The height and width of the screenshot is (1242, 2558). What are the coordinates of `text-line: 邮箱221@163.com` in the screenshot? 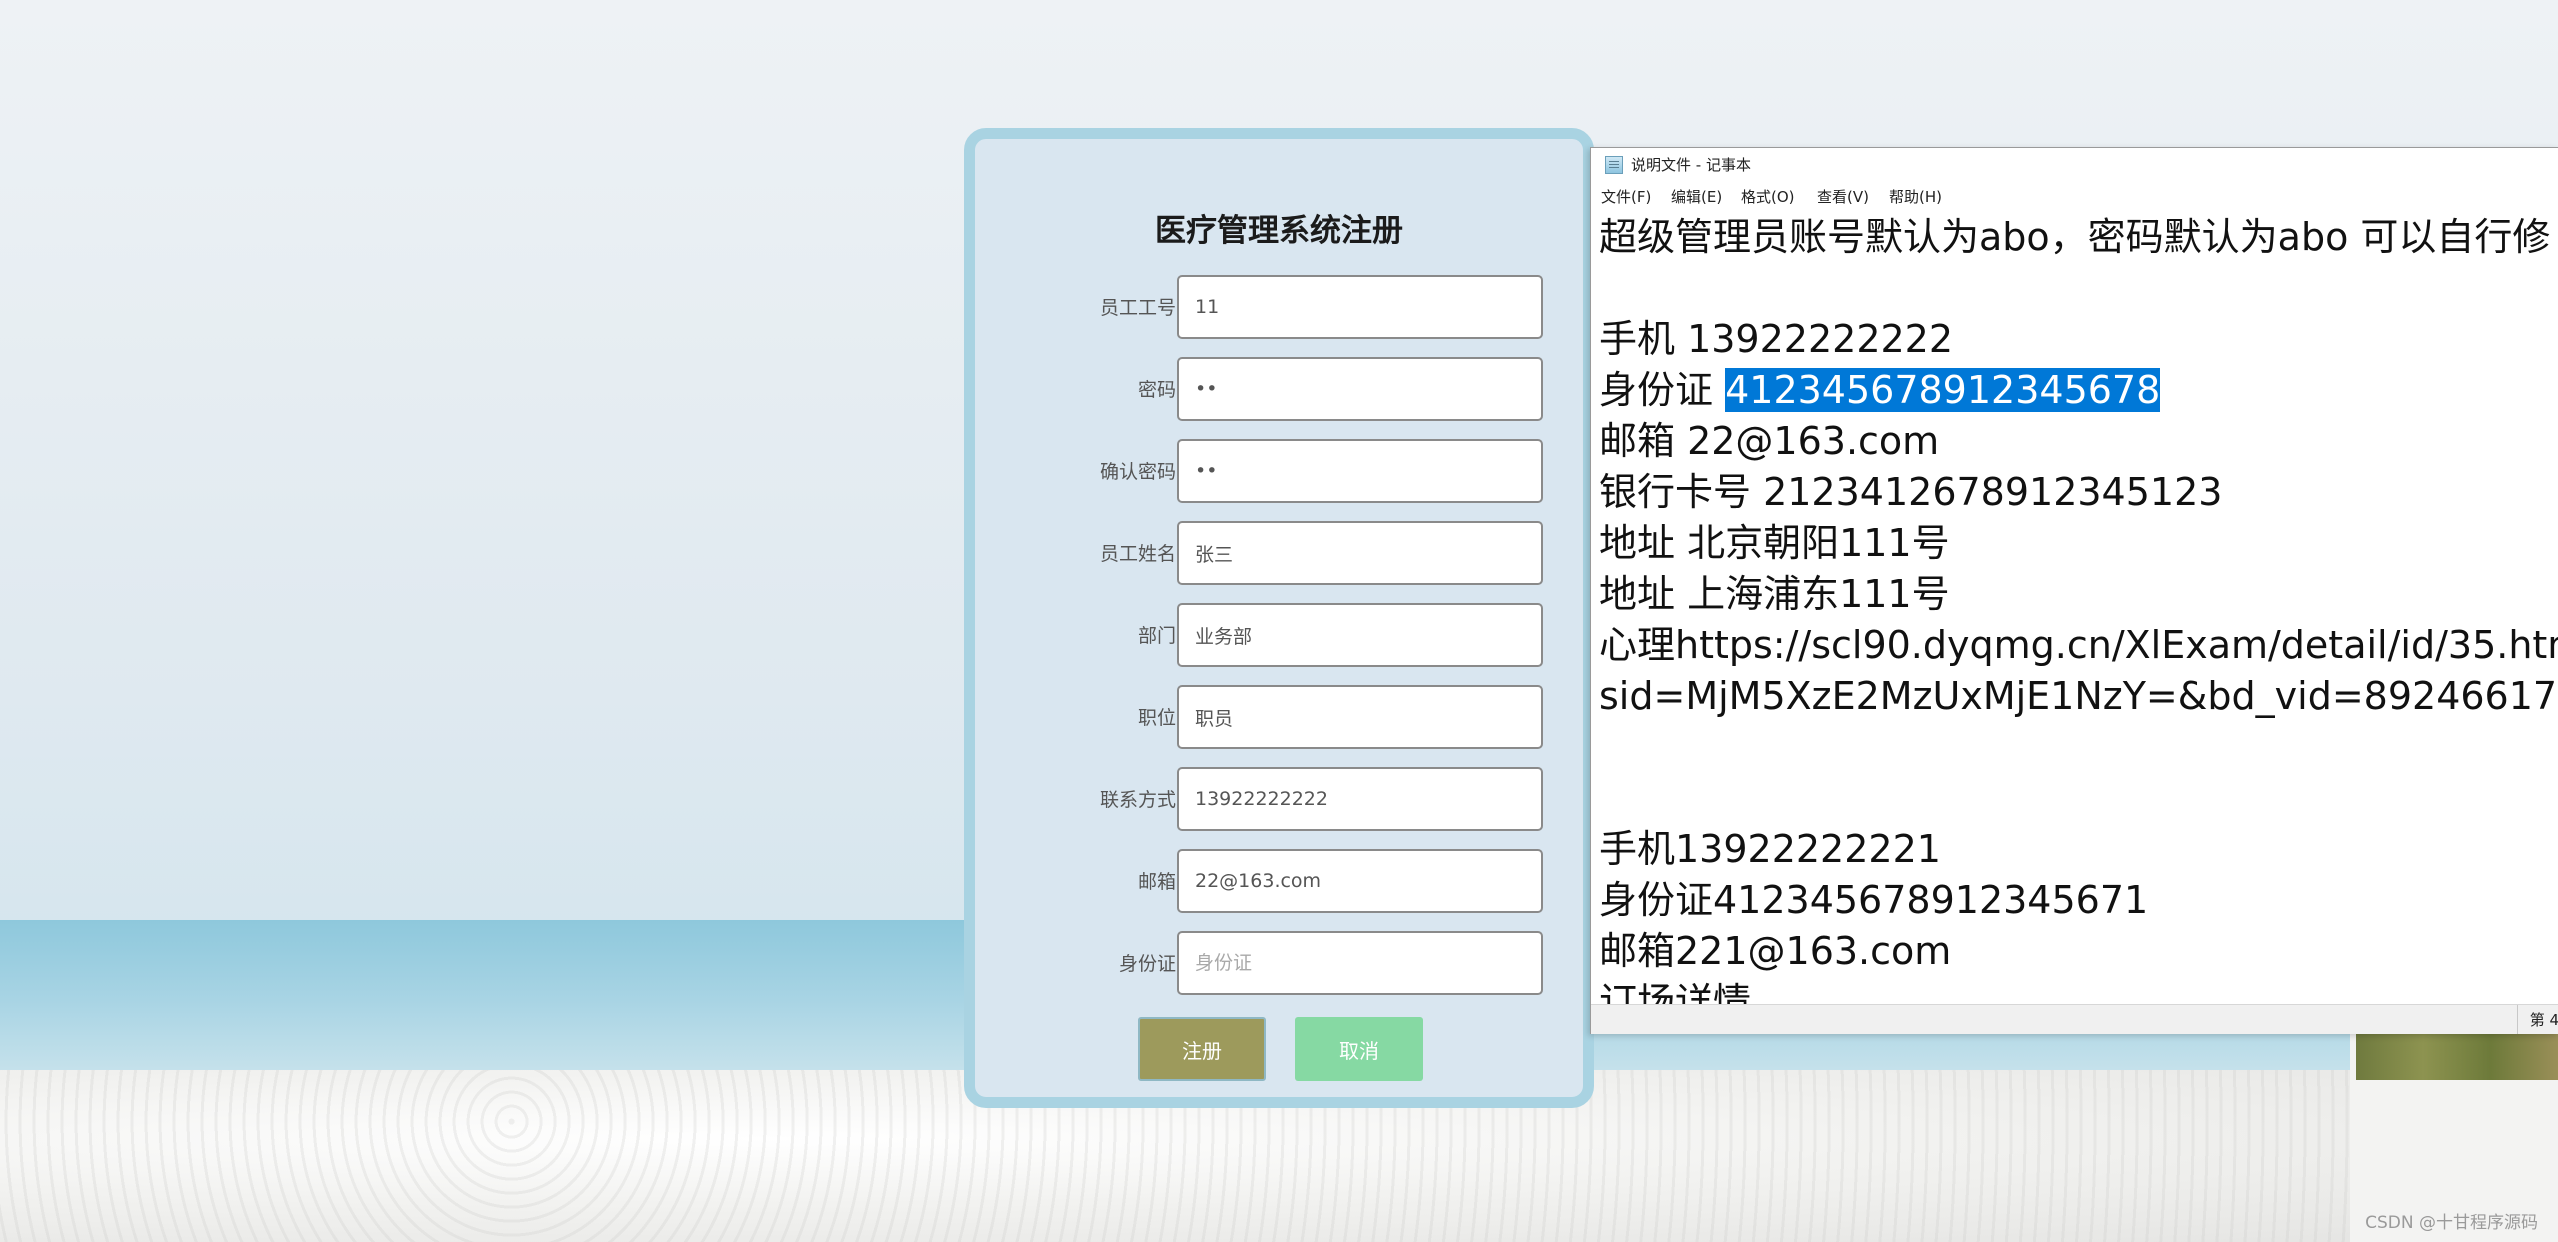 It's located at (1775, 951).